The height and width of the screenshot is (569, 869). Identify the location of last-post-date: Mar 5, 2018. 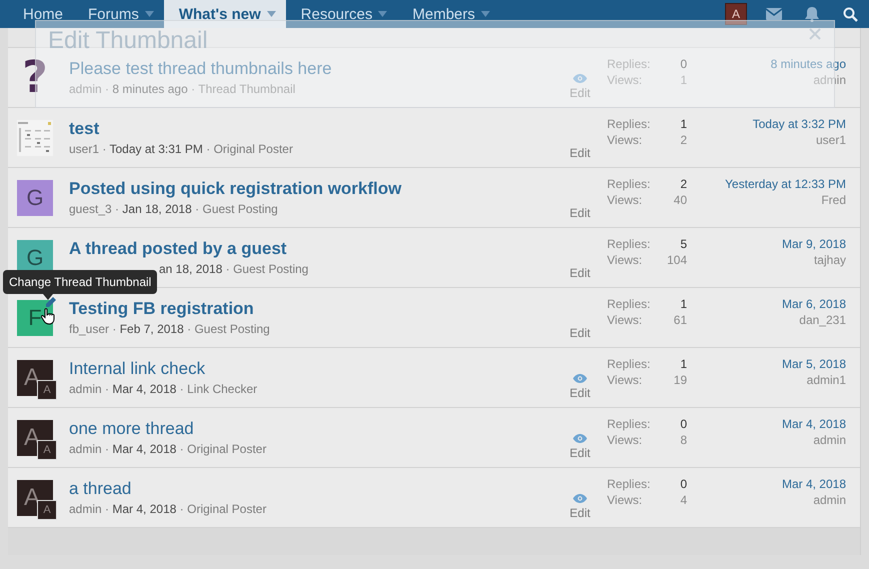
(766, 364).